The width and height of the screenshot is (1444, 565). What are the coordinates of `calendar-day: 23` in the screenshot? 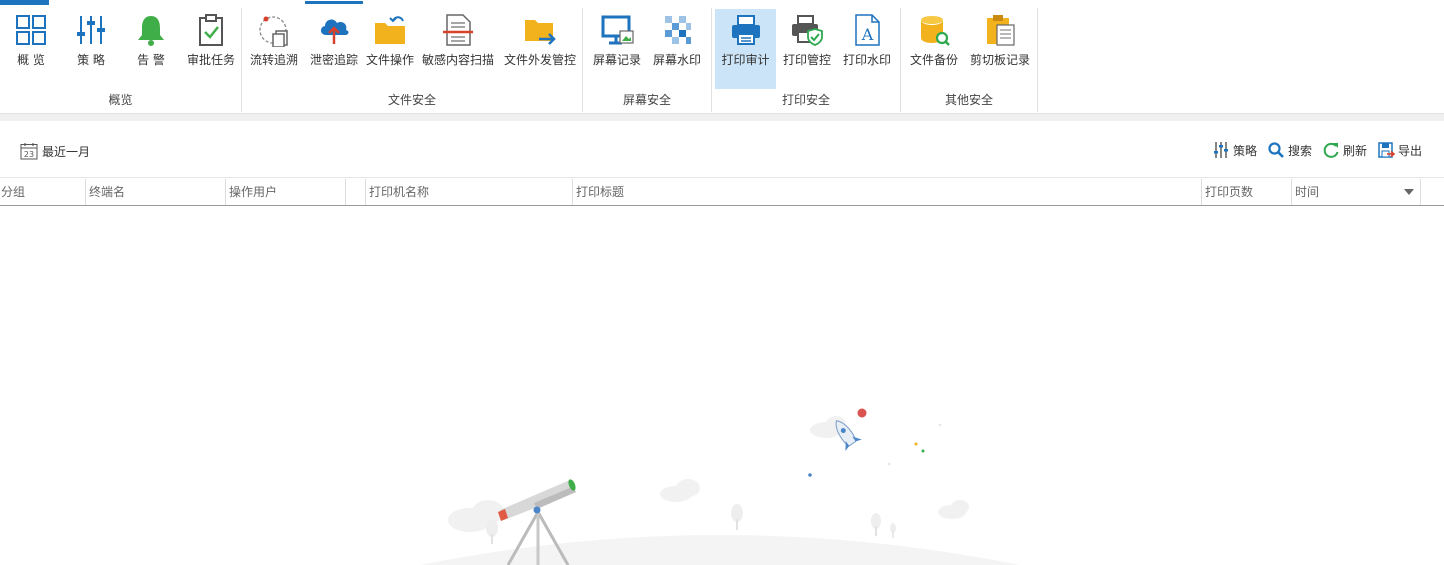 It's located at (29, 154).